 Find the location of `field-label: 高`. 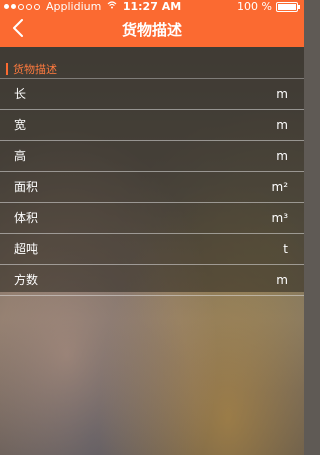

field-label: 高 is located at coordinates (20, 156).